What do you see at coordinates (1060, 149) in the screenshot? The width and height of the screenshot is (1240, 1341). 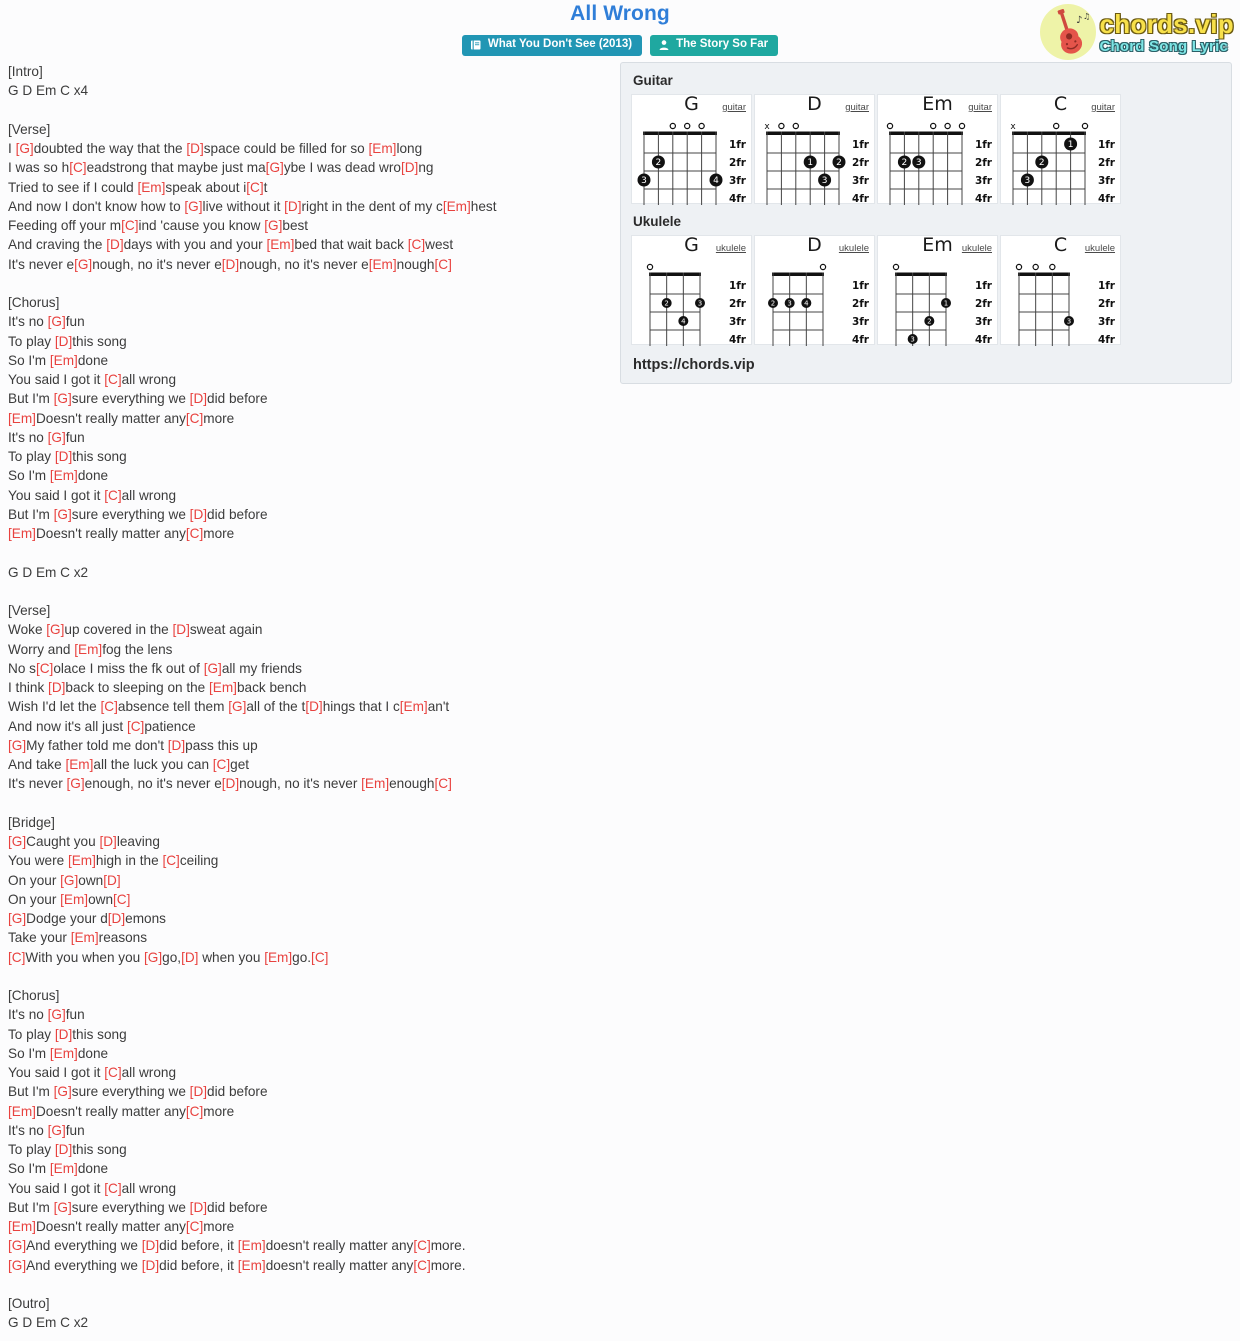 I see `chord-diagram-guitar-c: Cguitar x 1 2 3 1fr 2fr 3fr 4fr` at bounding box center [1060, 149].